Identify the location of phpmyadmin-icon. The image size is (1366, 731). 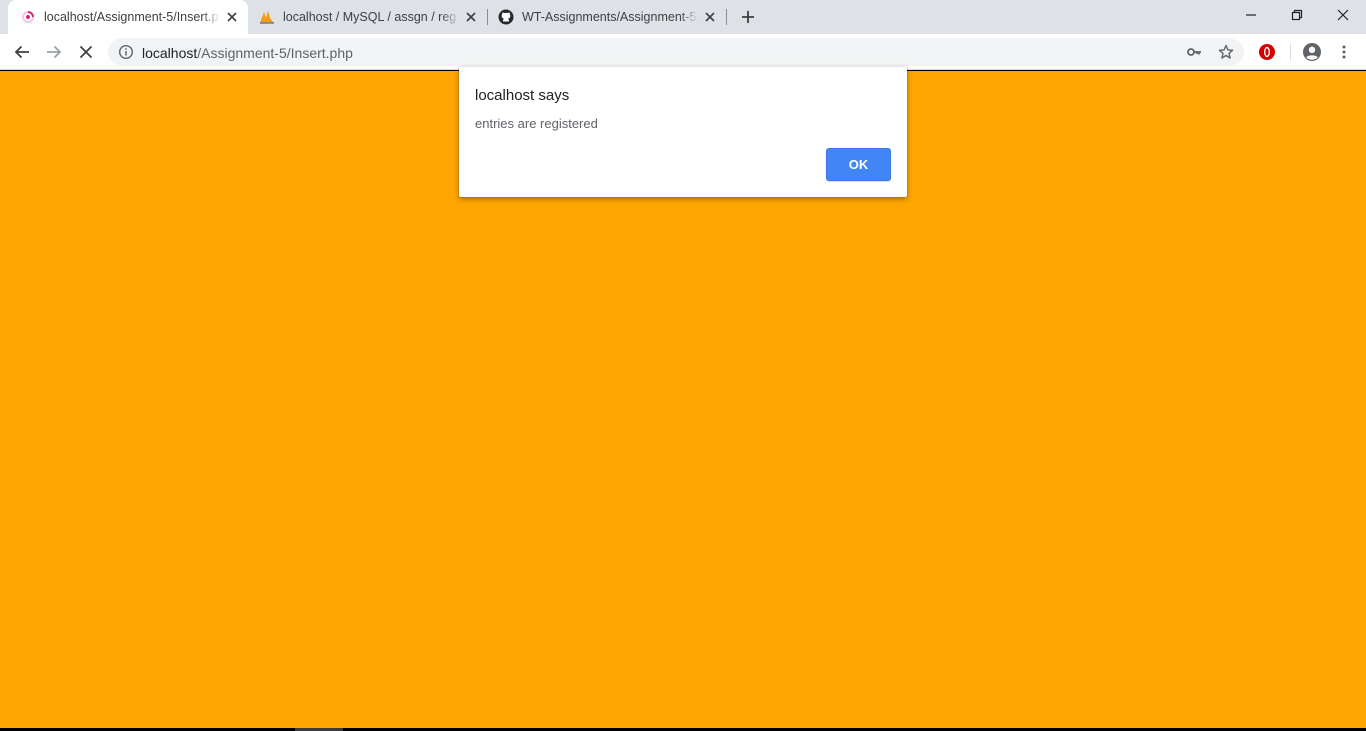
(267, 17).